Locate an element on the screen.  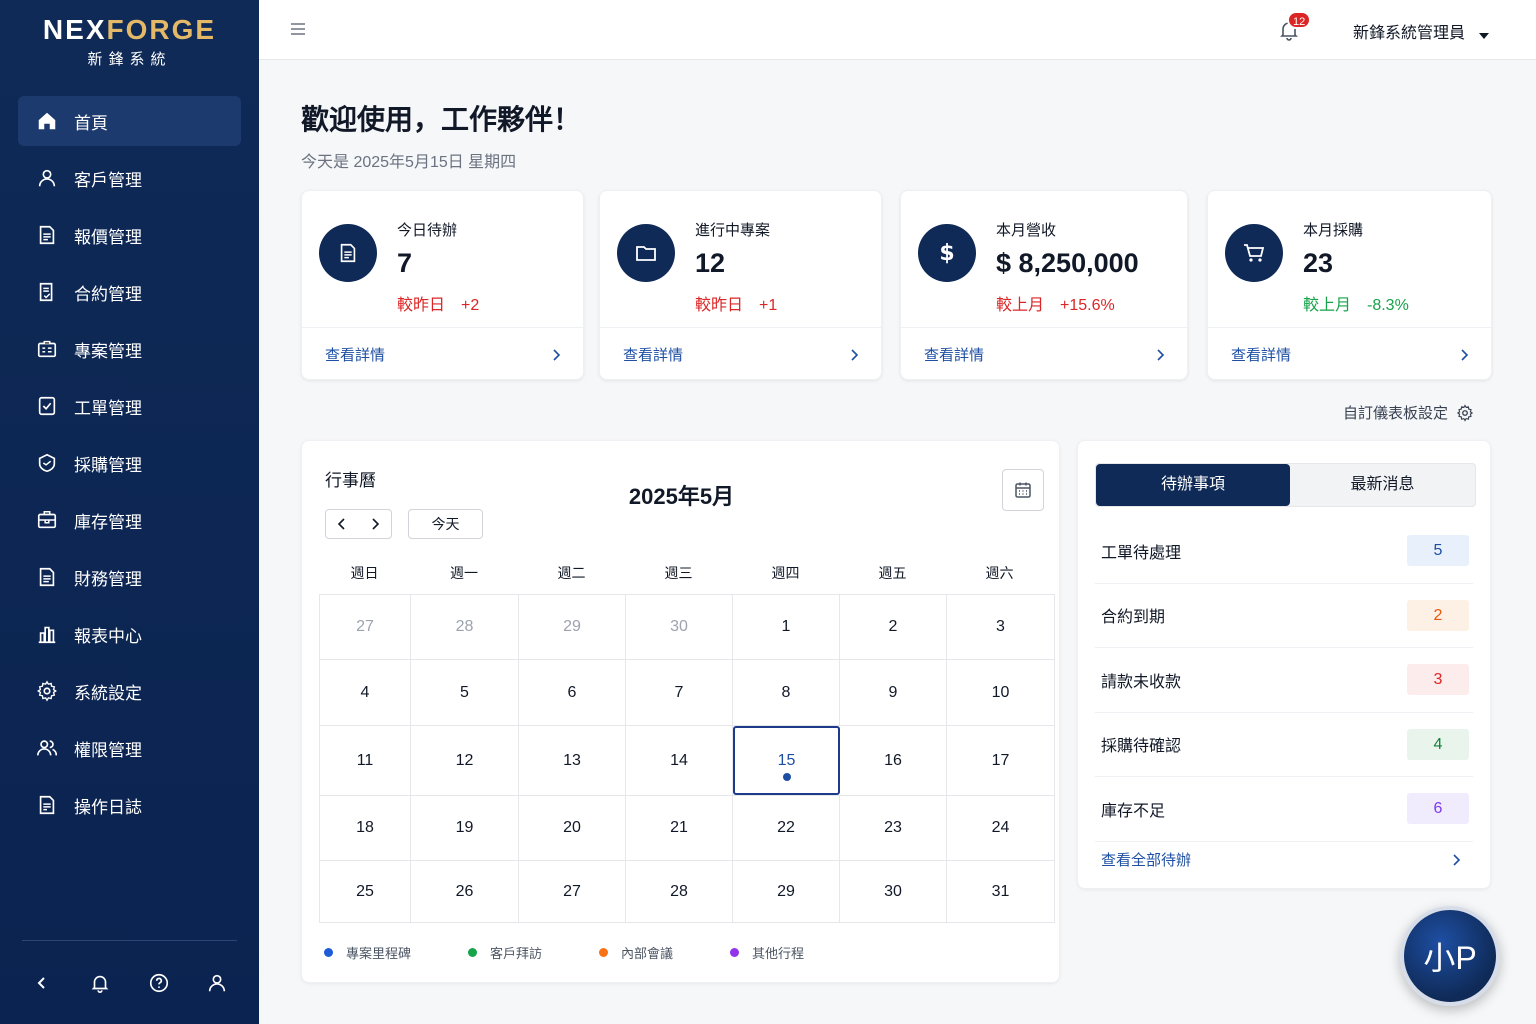
calendar-week: 25 26 27 28 29 30 31 is located at coordinates (687, 891).